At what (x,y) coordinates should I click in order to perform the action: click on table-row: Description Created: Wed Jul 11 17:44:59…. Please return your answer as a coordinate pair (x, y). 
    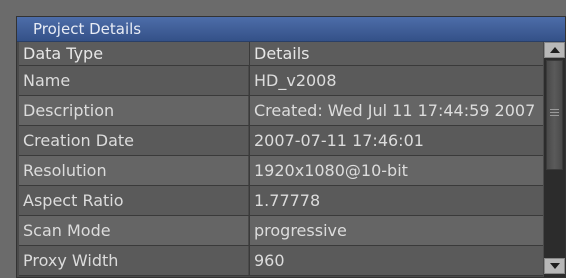
    Looking at the image, I should click on (281, 111).